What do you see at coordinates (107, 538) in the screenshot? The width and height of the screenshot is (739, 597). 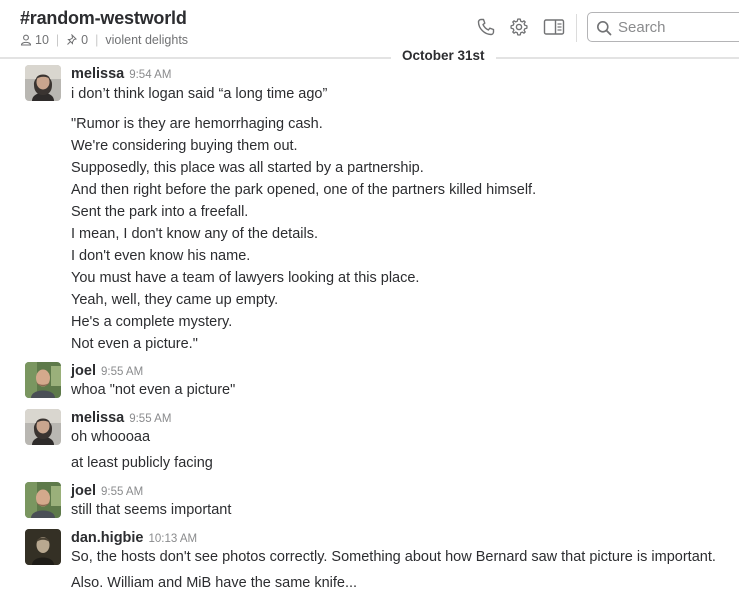 I see `author-name: dan.higbie` at bounding box center [107, 538].